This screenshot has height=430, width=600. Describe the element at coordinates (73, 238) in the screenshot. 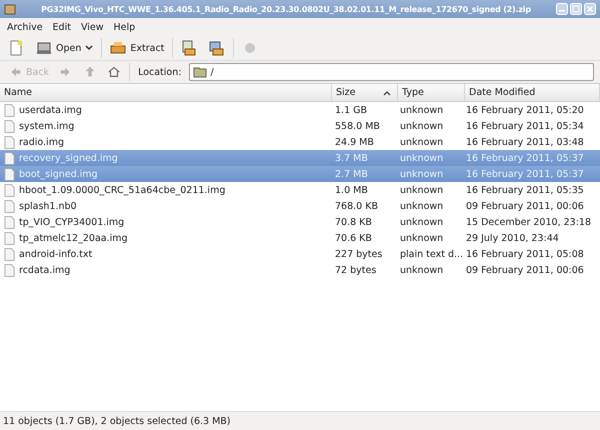

I see `file-name: tp_atmelc12_20aa.img` at that location.